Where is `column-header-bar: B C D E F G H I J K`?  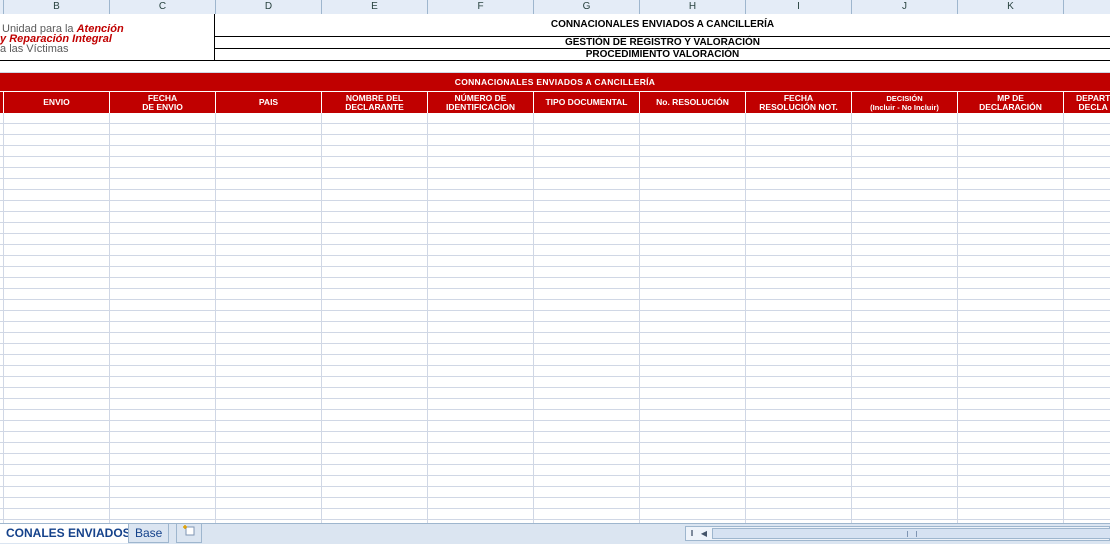 column-header-bar: B C D E F G H I J K is located at coordinates (555, 7).